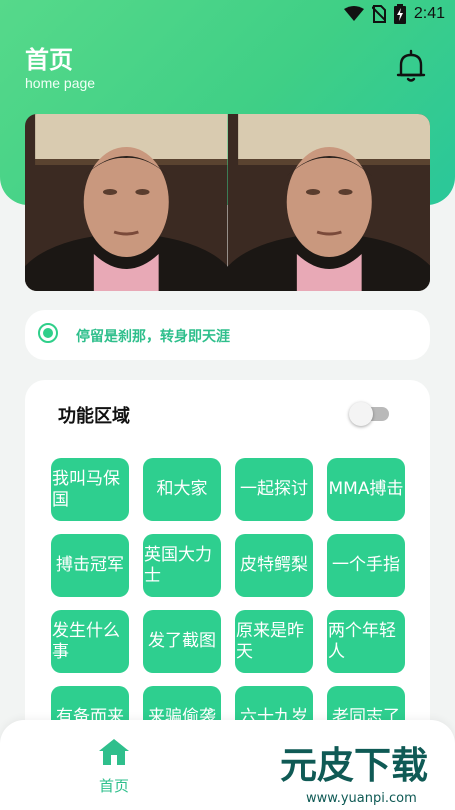 This screenshot has width=455, height=810. Describe the element at coordinates (354, 765) in the screenshot. I see `svg-text: 元皮下载` at that location.